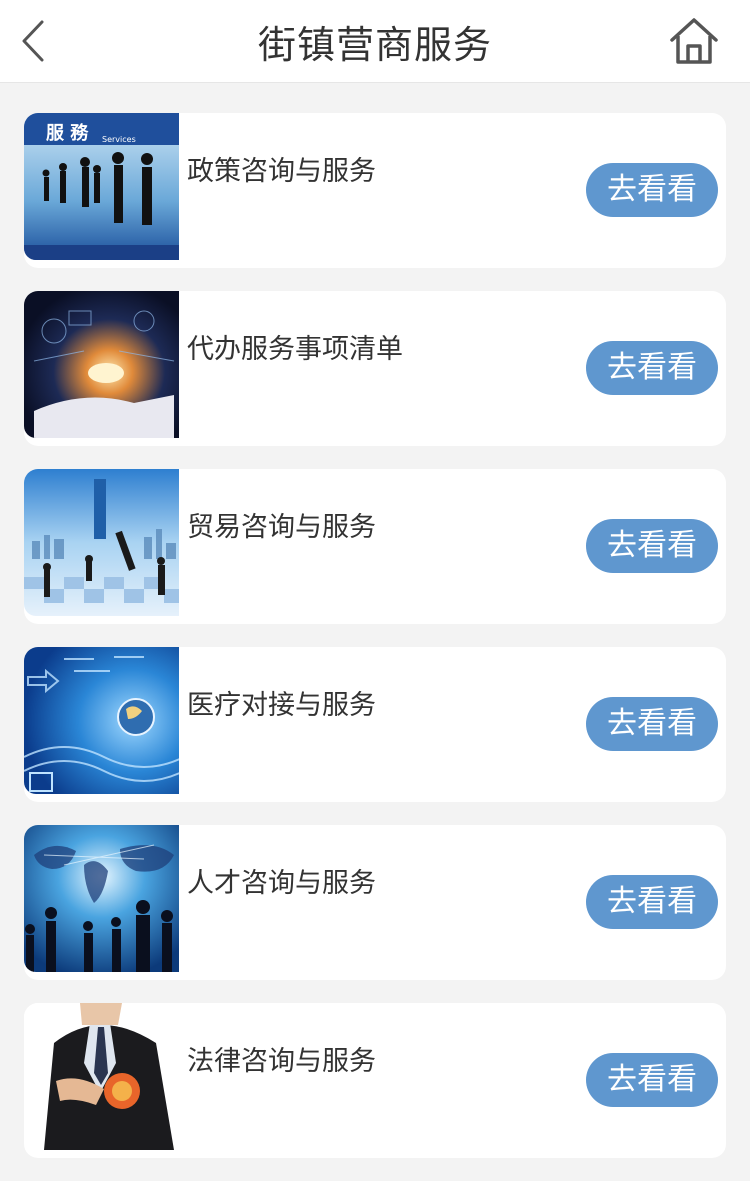 The width and height of the screenshot is (750, 1181). What do you see at coordinates (67, 133) in the screenshot?
I see `thumbnail-badge: 服 務` at bounding box center [67, 133].